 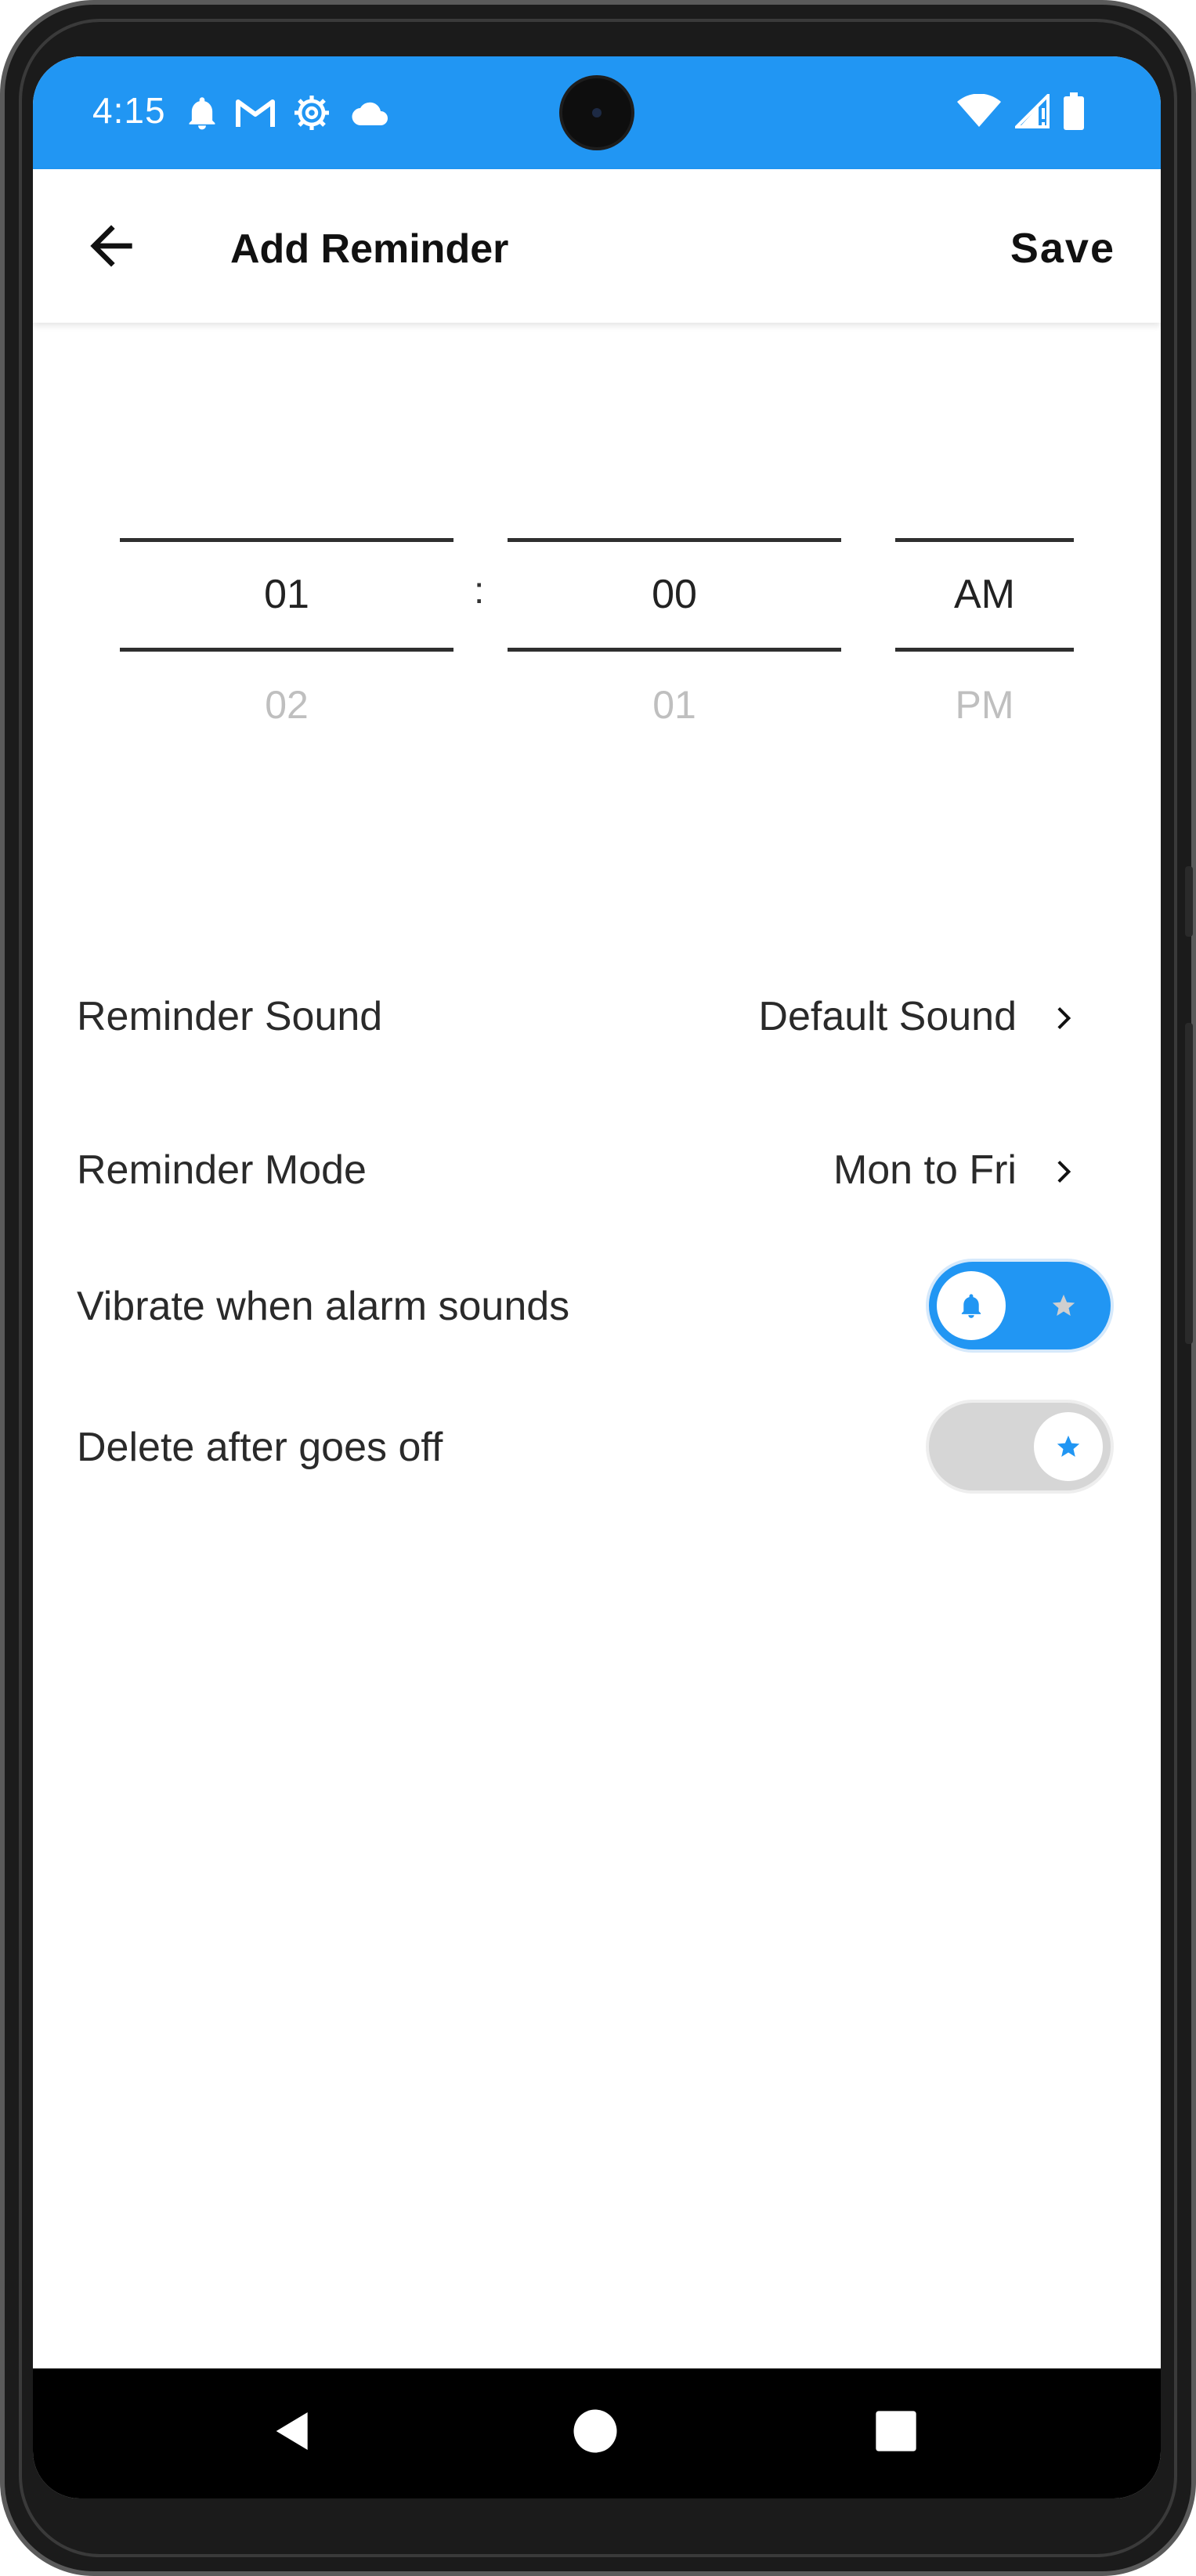 What do you see at coordinates (1020, 1447) in the screenshot?
I see `delete-after-toggle` at bounding box center [1020, 1447].